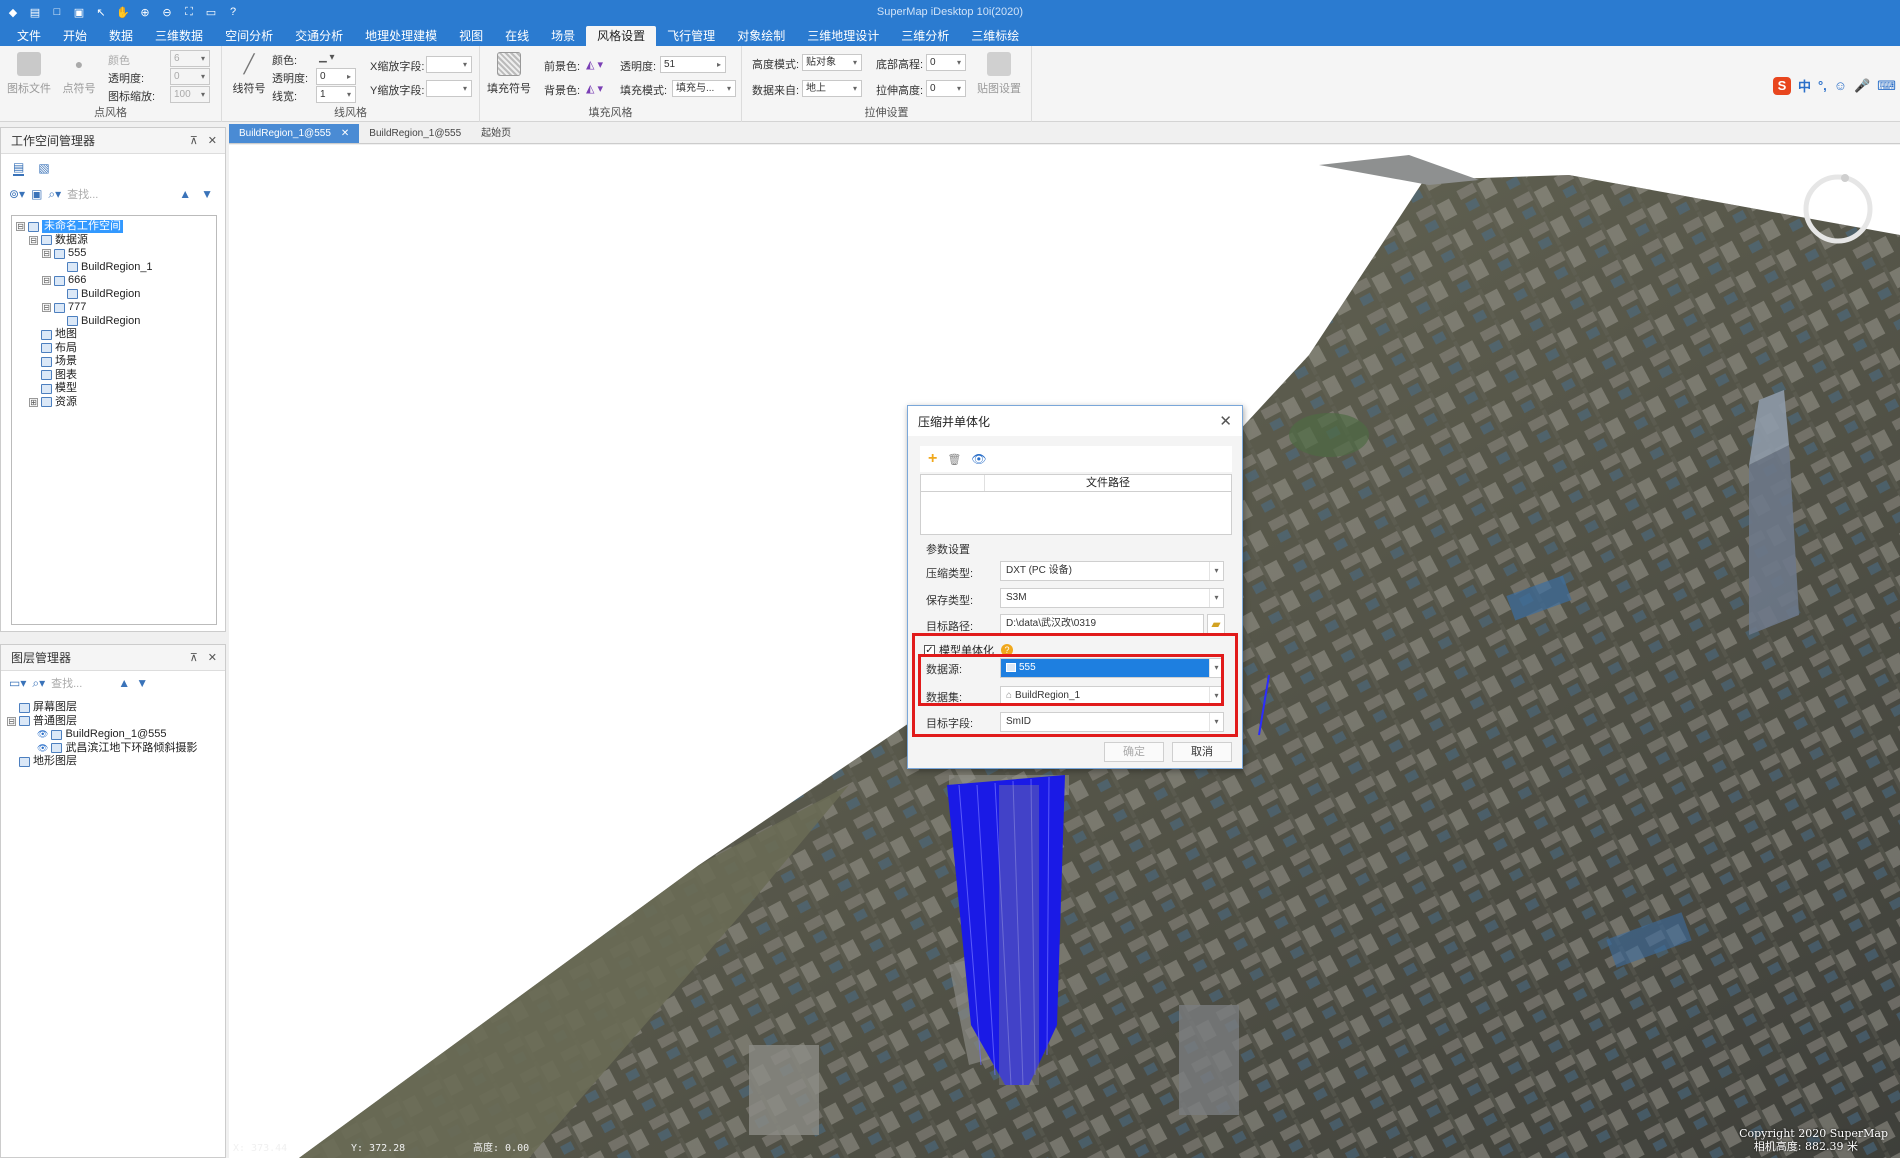 This screenshot has height=1158, width=1900. Describe the element at coordinates (1822, 85) in the screenshot. I see `ime-punct-icon: °,` at that location.